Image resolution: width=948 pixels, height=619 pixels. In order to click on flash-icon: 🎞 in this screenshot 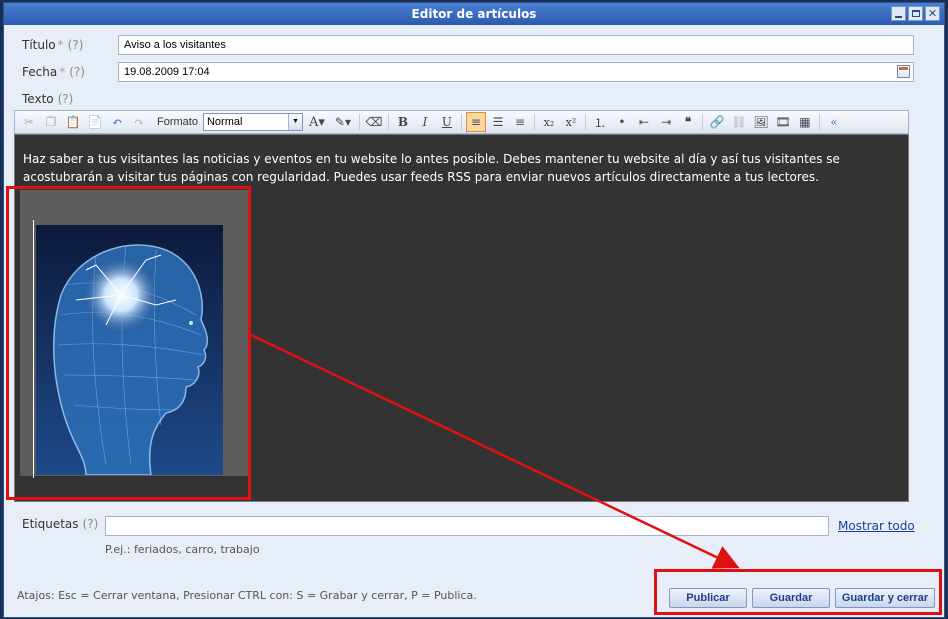, I will do `click(783, 122)`.